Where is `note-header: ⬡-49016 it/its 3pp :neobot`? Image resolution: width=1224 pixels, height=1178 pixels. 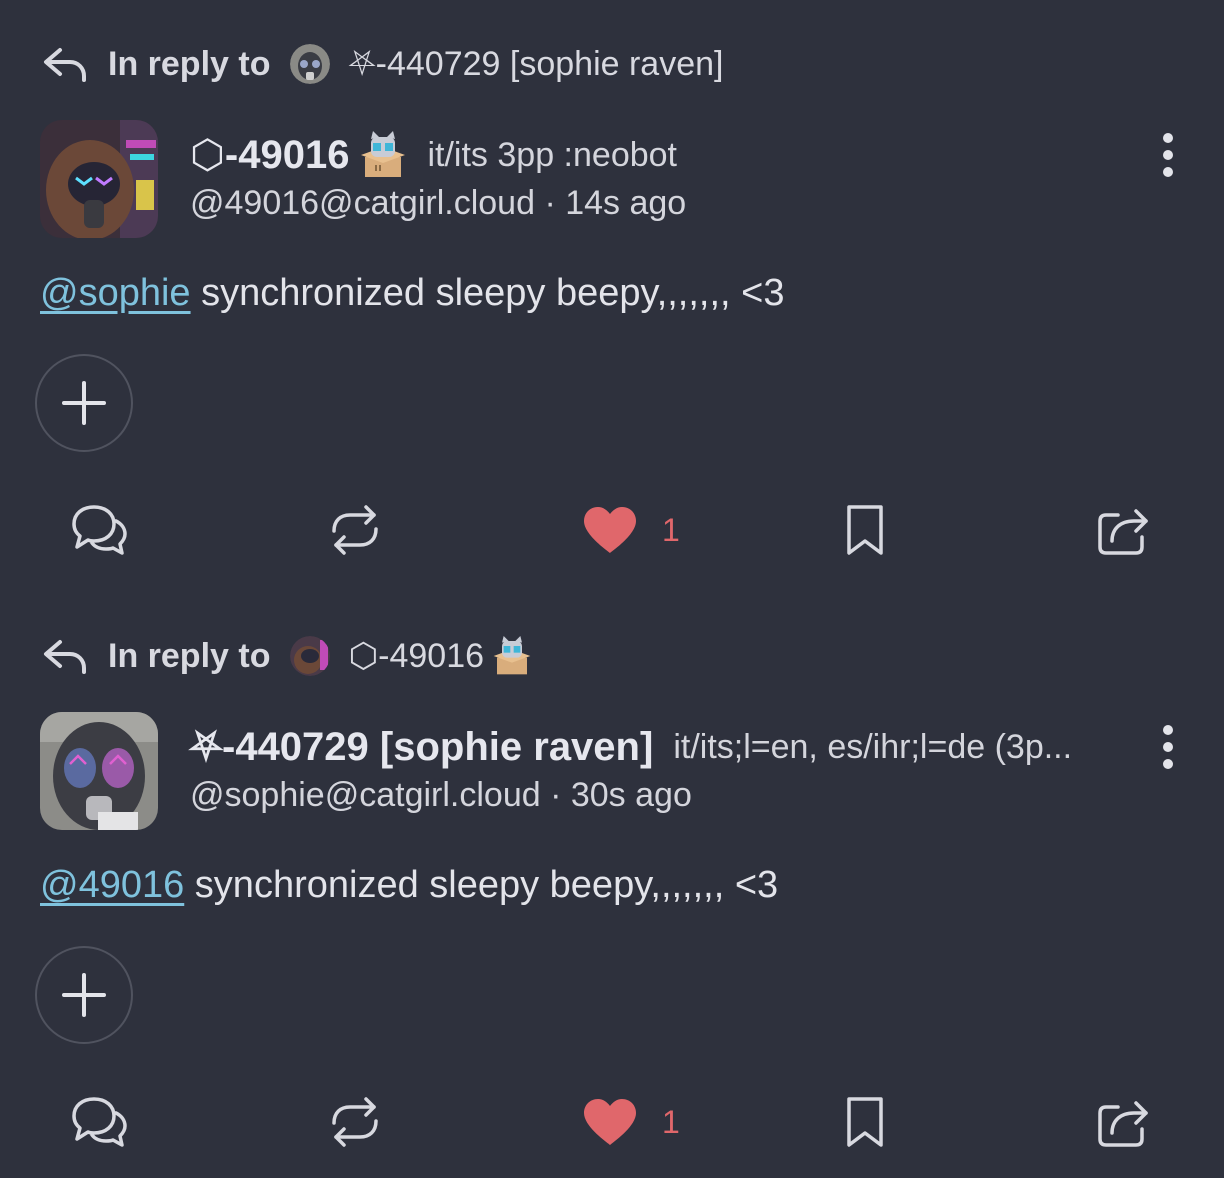 note-header: ⬡-49016 it/its 3pp :neobot is located at coordinates (433, 155).